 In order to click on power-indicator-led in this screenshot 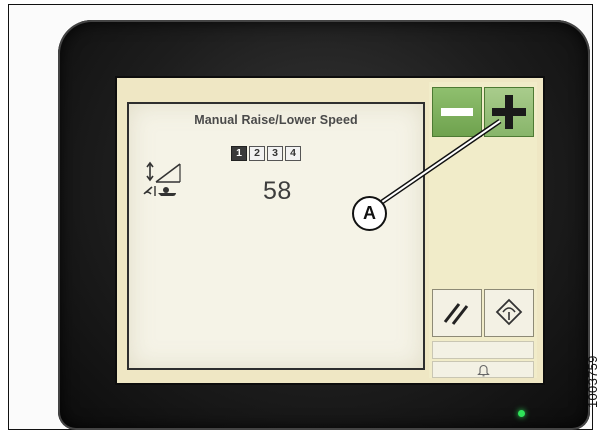, I will do `click(521, 413)`.